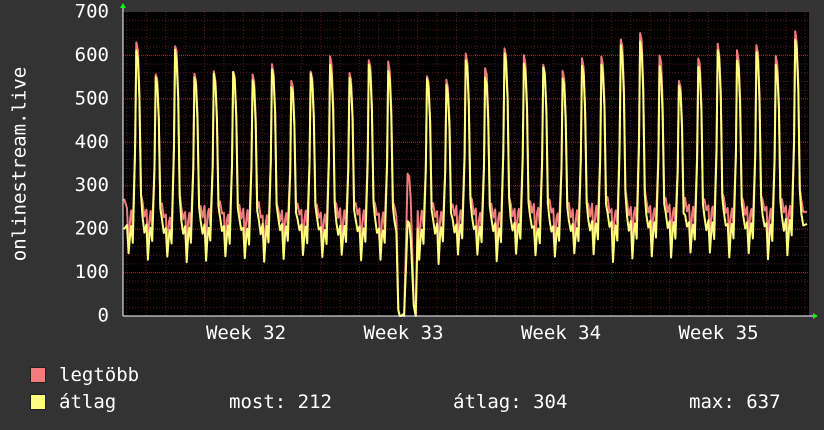 The width and height of the screenshot is (824, 430). I want to click on stat-current: most: 212, so click(280, 402).